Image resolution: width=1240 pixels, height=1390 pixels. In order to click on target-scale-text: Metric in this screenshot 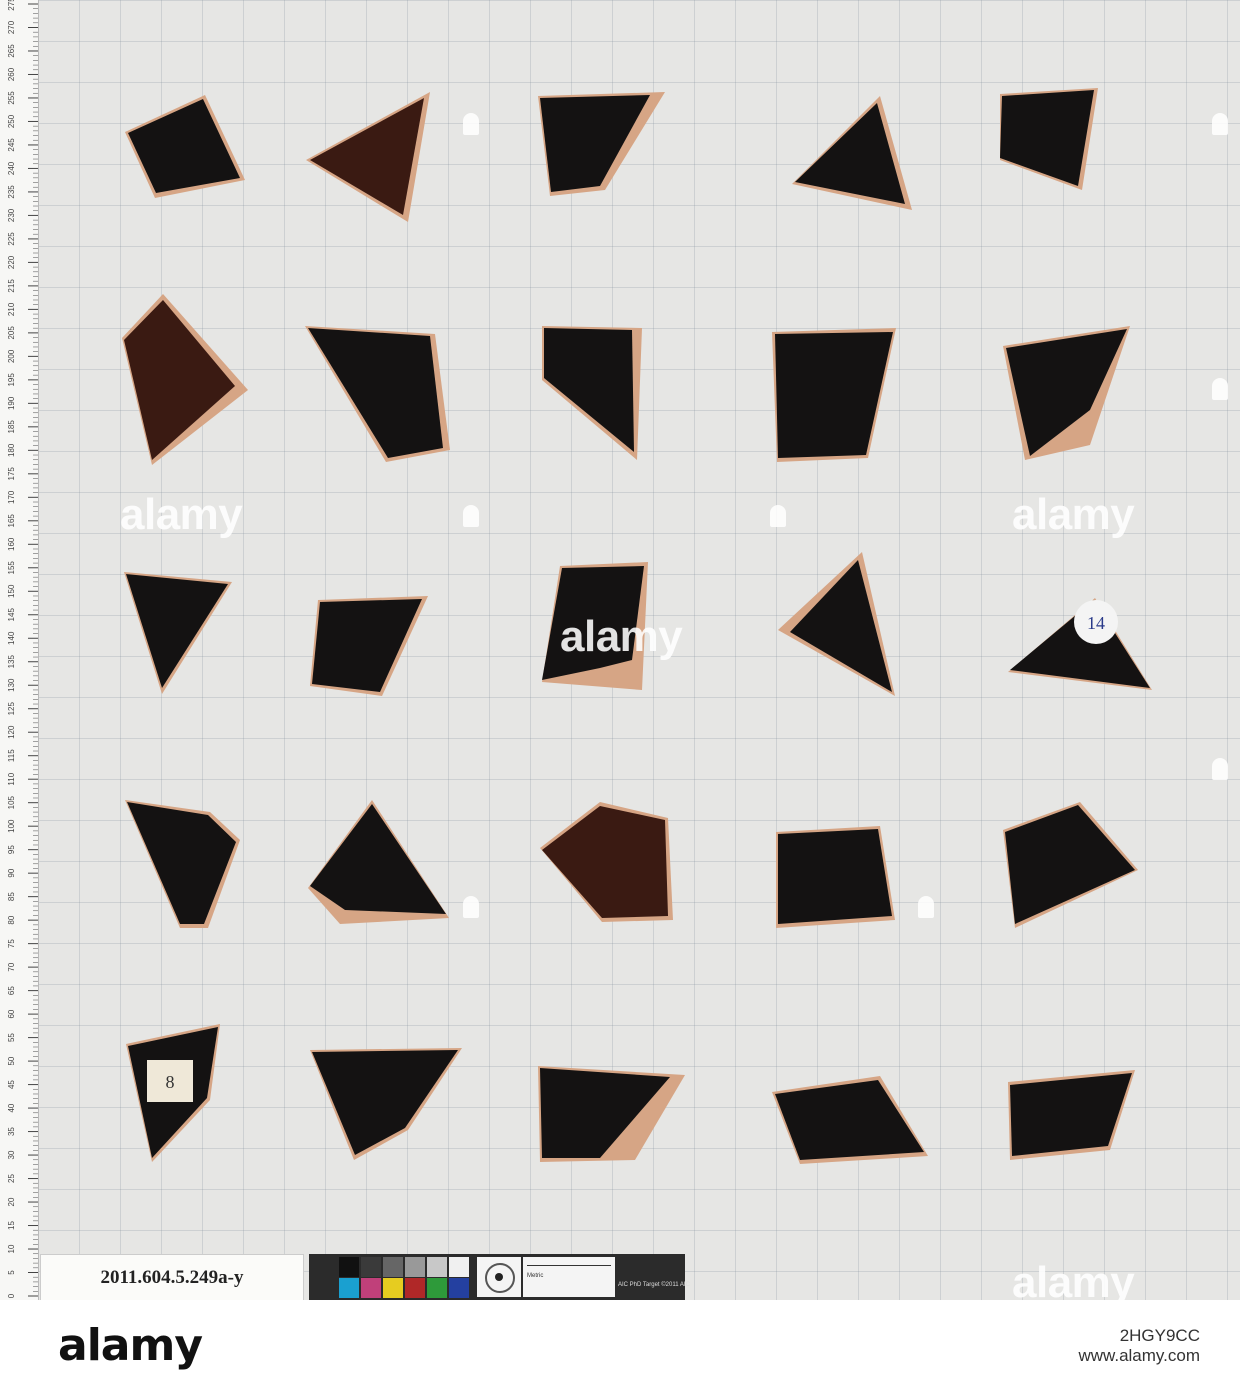, I will do `click(535, 1276)`.